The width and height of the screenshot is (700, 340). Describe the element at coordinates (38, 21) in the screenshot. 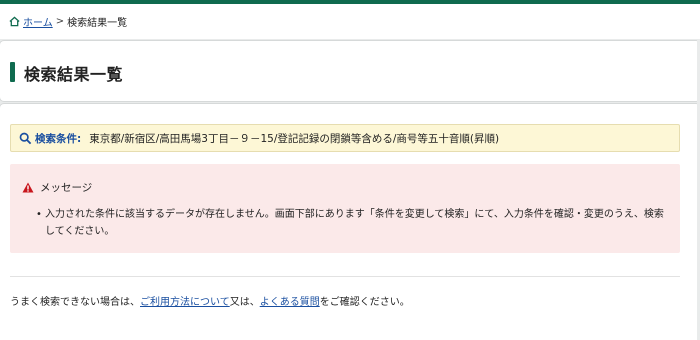

I see `breadcrumb-home-link: ホーム` at that location.